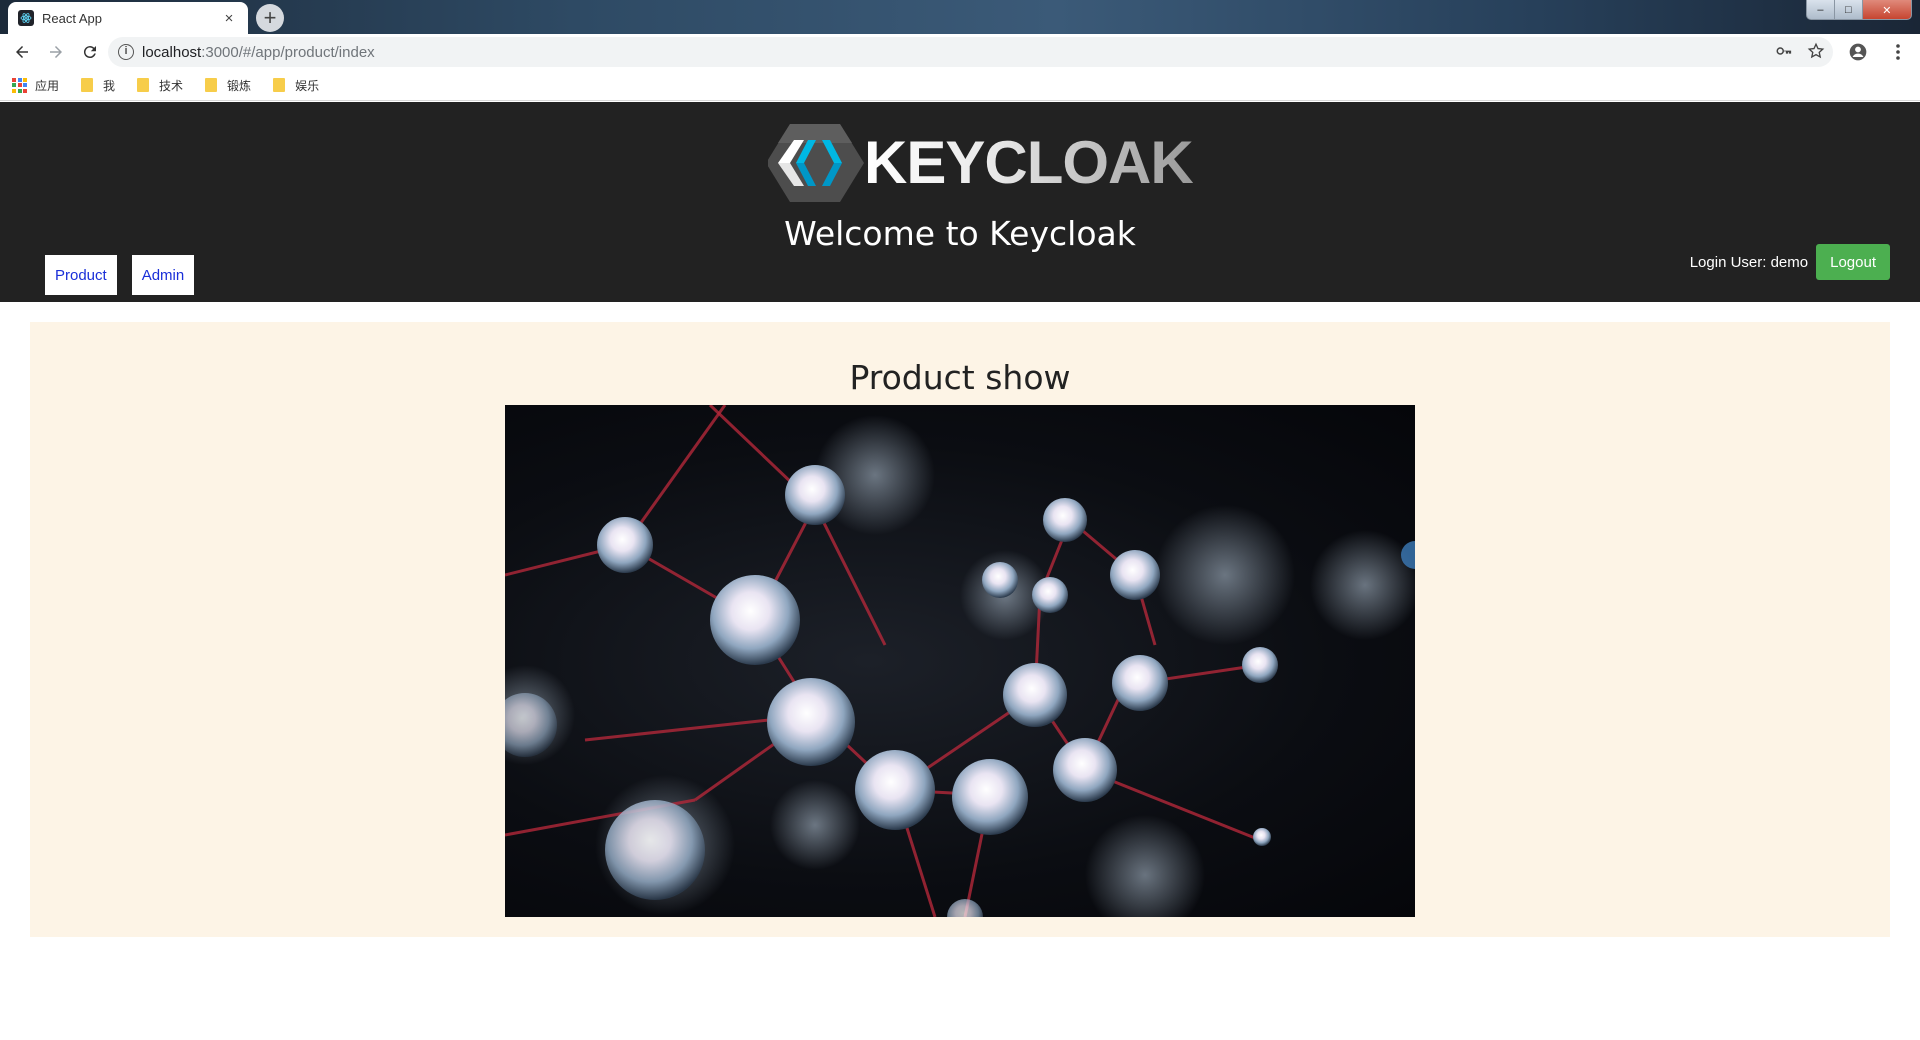 The height and width of the screenshot is (1040, 1920). What do you see at coordinates (172, 52) in the screenshot?
I see `url-host: localhost` at bounding box center [172, 52].